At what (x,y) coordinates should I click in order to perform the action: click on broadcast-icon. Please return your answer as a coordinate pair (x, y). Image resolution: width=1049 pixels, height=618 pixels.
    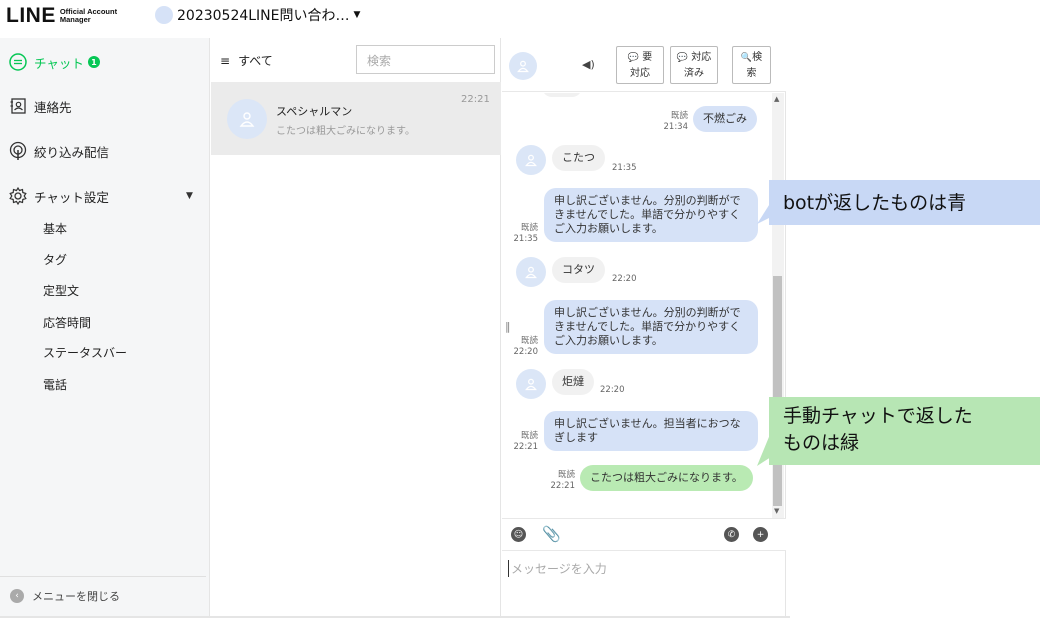
    Looking at the image, I should click on (18, 151).